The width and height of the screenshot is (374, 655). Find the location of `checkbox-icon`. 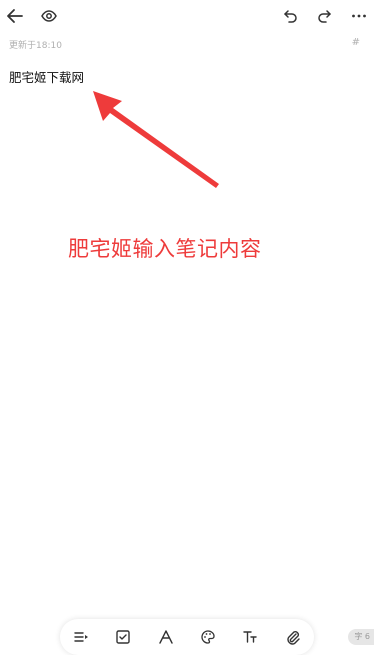

checkbox-icon is located at coordinates (123, 637).